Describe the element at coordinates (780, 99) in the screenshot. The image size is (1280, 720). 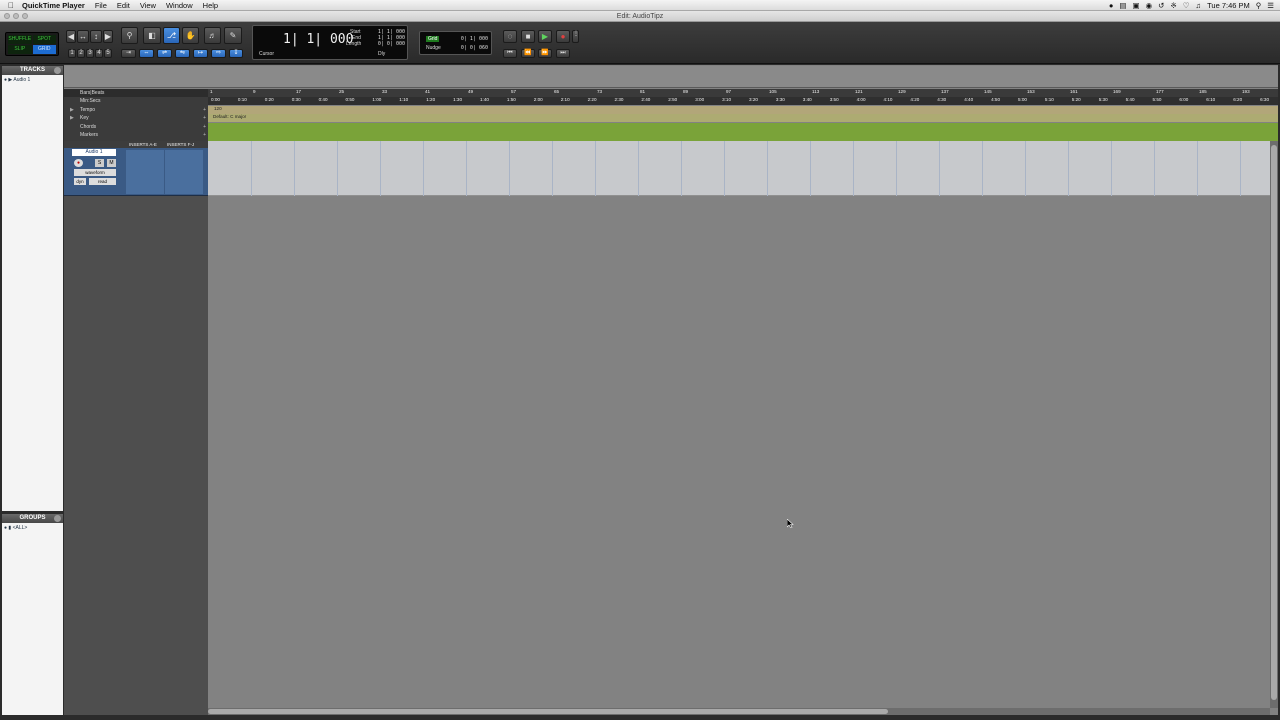
I see `minsecs-tick: 3:30` at that location.